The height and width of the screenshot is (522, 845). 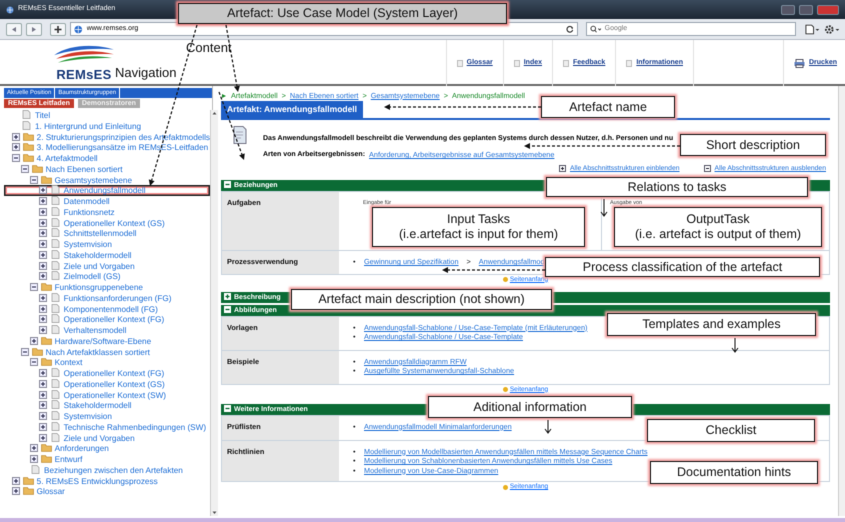 I want to click on scroll-up-icon, so click(x=214, y=113).